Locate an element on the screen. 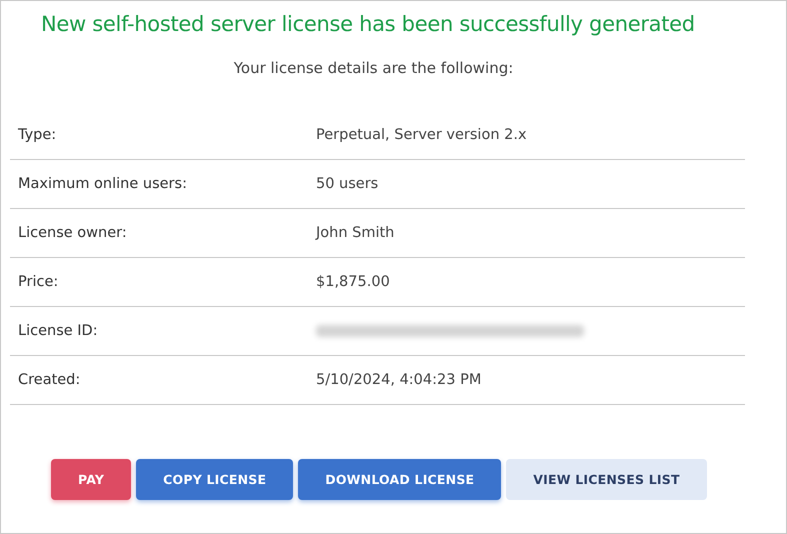 This screenshot has width=787, height=534. detail-label: License ID: is located at coordinates (58, 331).